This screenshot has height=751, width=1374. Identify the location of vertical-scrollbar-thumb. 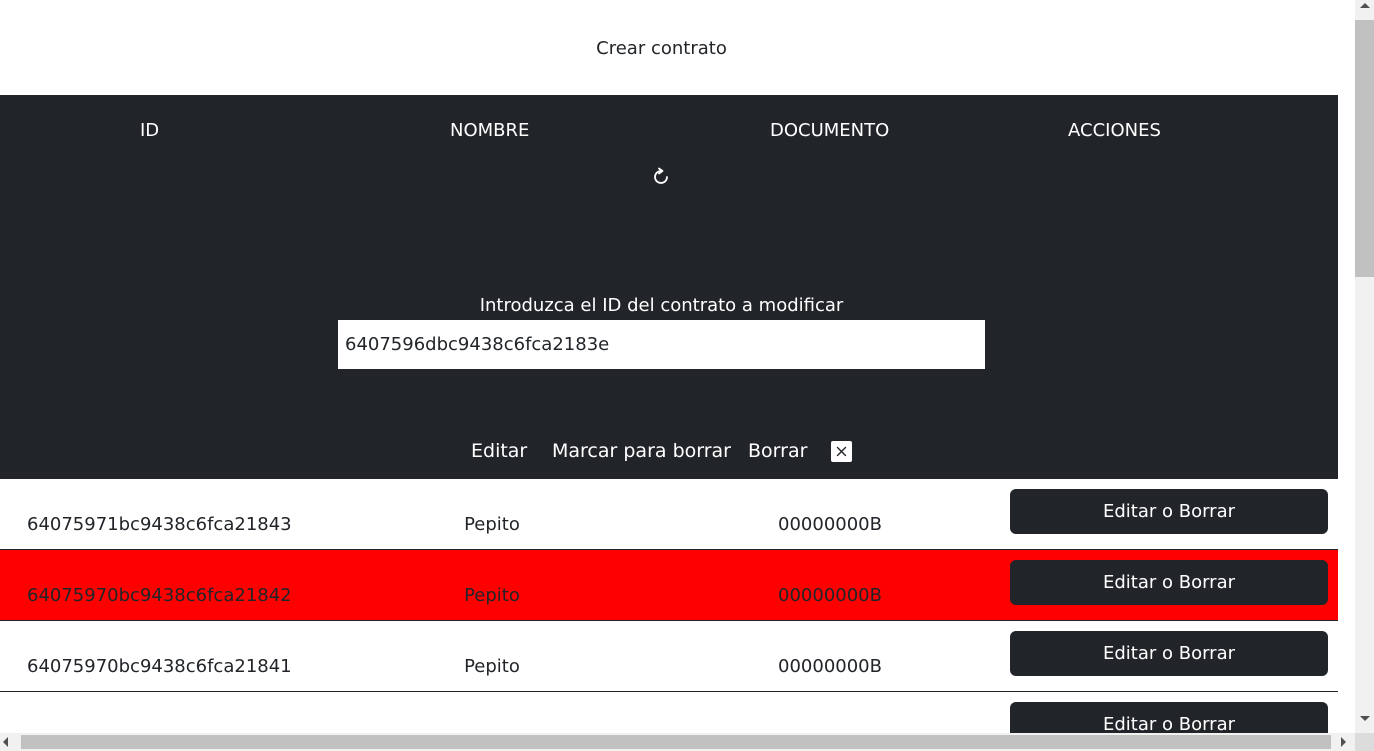
(1364, 148).